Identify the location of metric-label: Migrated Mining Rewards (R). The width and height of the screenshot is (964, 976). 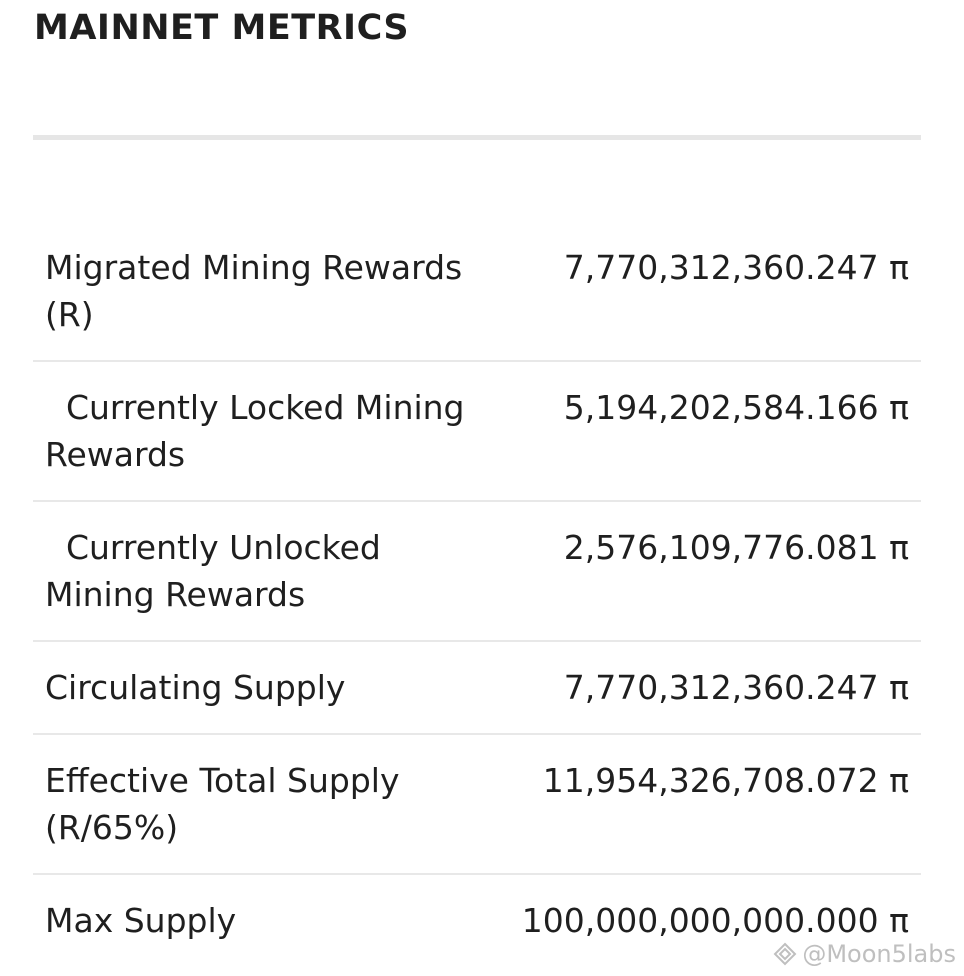
(254, 291).